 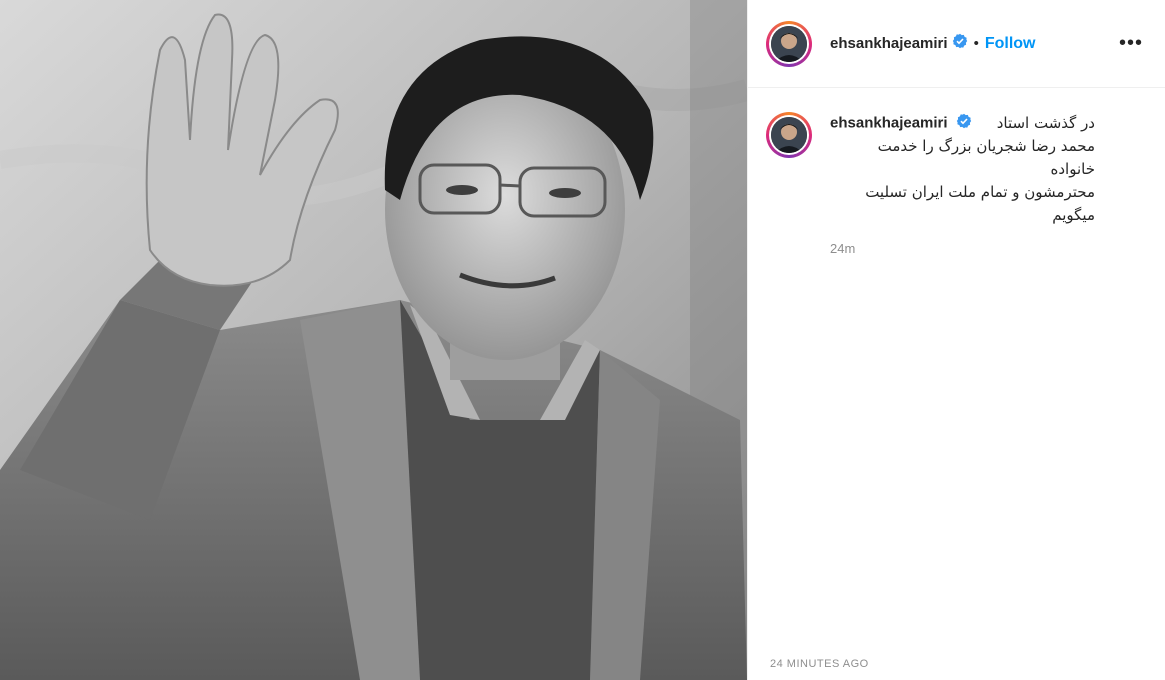 I want to click on avatar-portrait, so click(x=789, y=43).